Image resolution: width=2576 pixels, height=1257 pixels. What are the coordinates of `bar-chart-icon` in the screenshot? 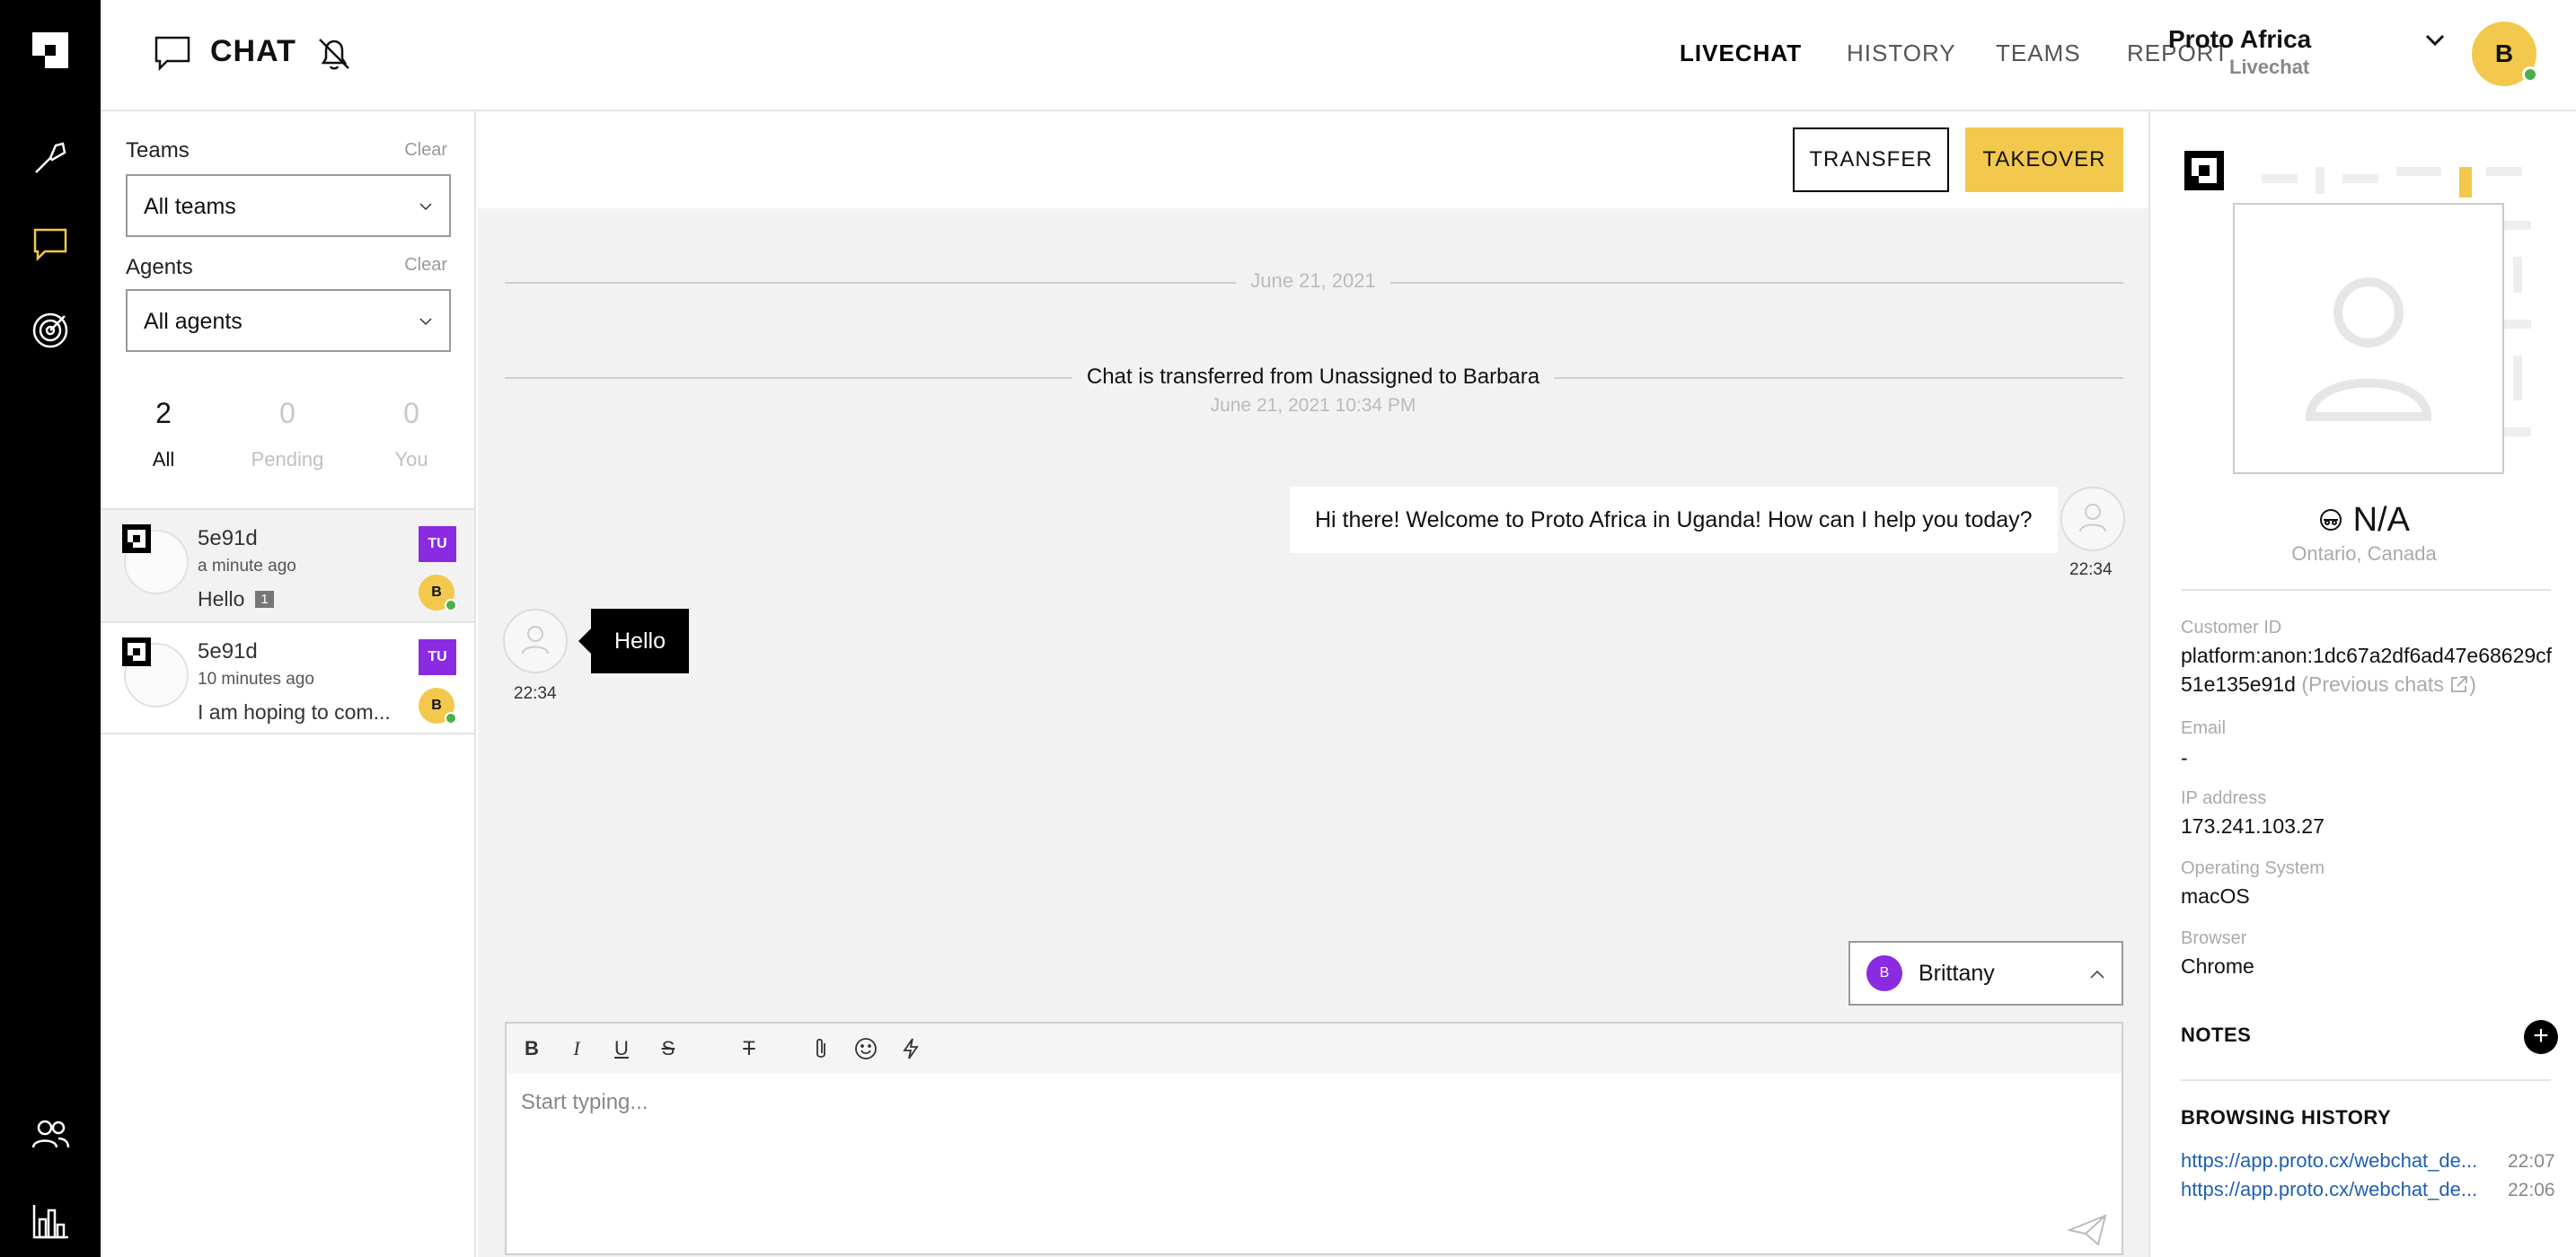 It's located at (50, 1221).